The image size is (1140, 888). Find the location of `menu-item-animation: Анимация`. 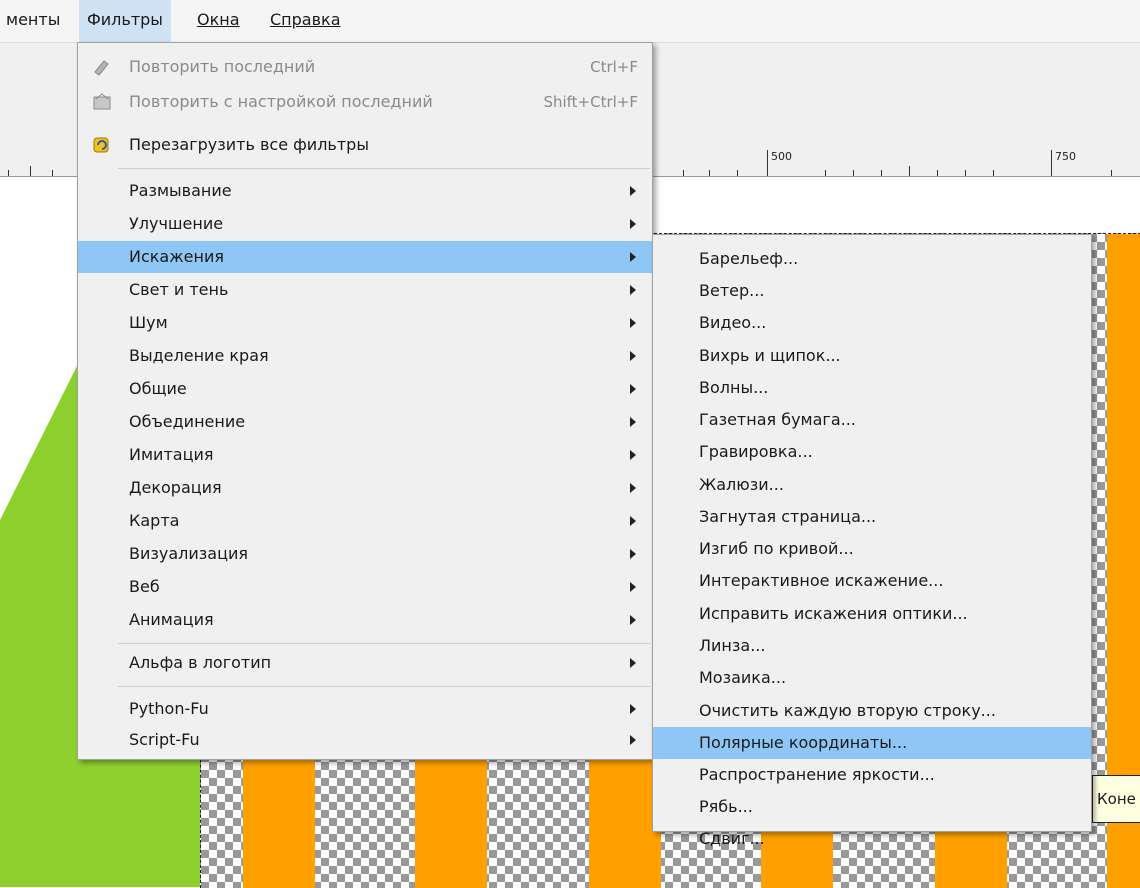

menu-item-animation: Анимация is located at coordinates (365, 620).